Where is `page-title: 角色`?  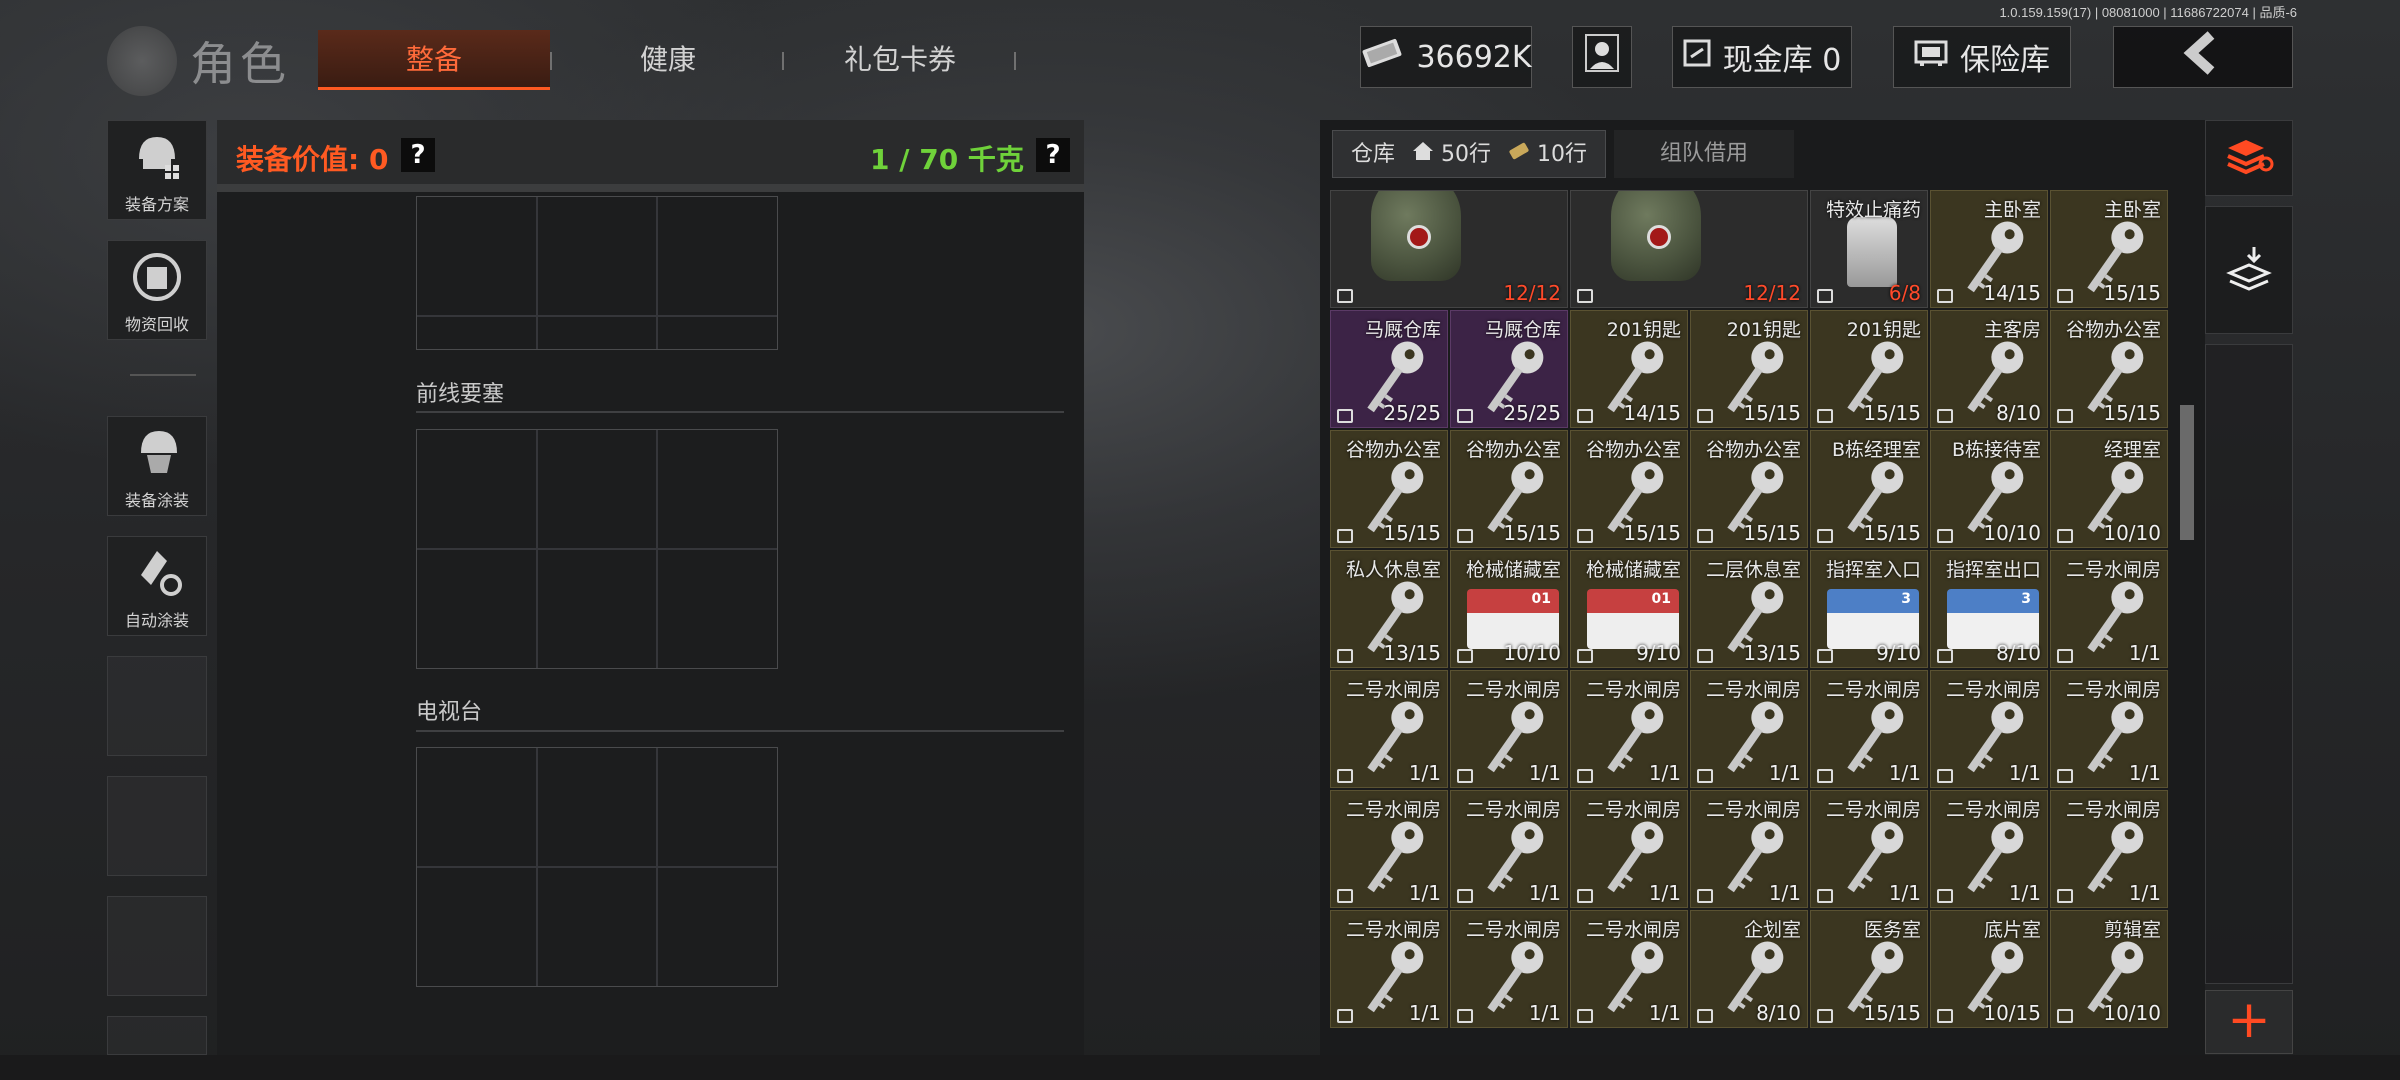
page-title: 角色 is located at coordinates (240, 64).